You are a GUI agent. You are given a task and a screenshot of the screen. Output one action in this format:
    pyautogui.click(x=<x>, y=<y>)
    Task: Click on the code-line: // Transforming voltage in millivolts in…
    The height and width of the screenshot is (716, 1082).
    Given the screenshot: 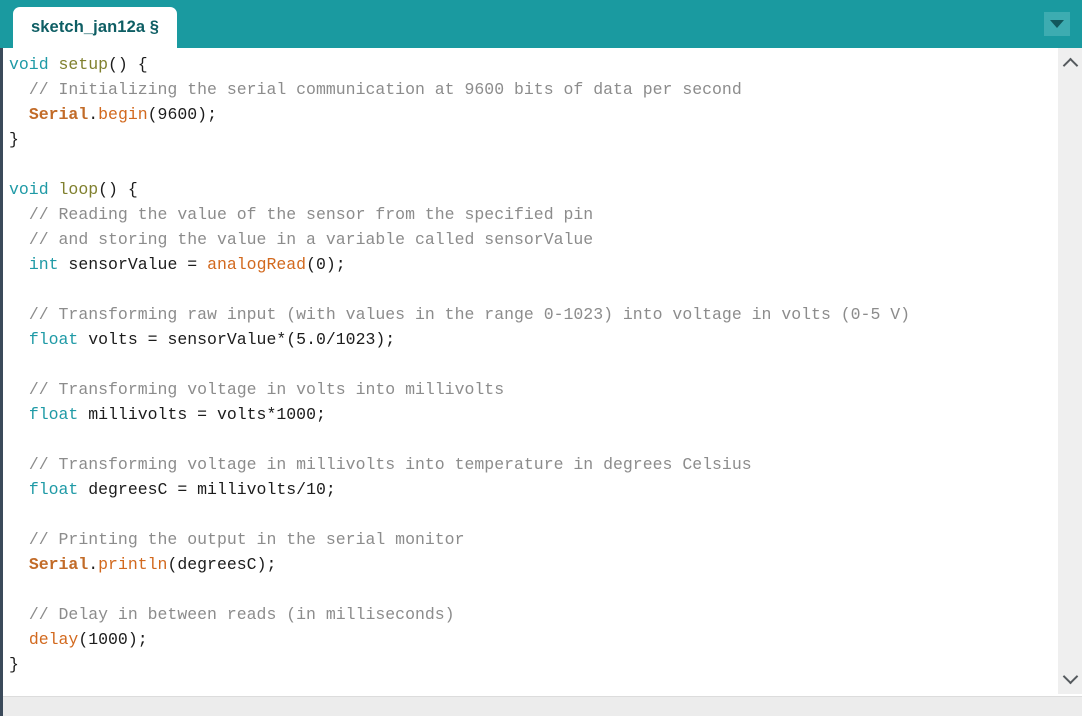 What is the action you would take?
    pyautogui.click(x=459, y=464)
    